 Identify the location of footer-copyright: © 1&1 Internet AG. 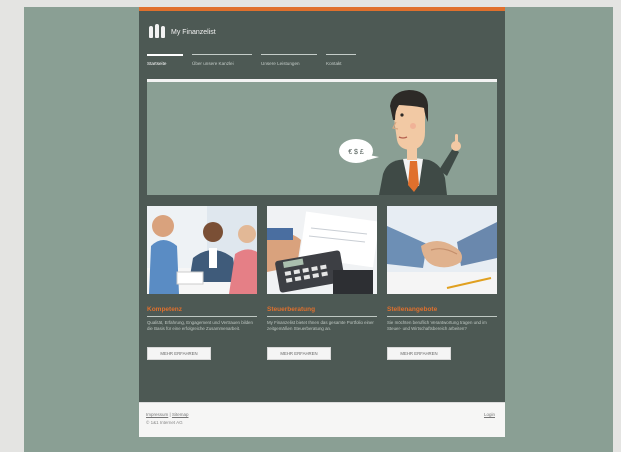
(164, 422).